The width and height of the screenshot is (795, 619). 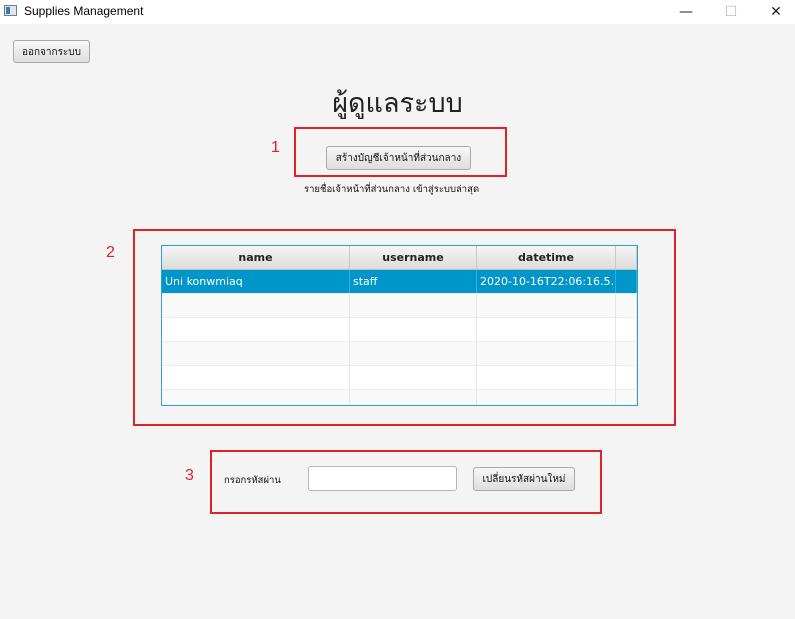 I want to click on maximize-icon: ☐, so click(x=731, y=12).